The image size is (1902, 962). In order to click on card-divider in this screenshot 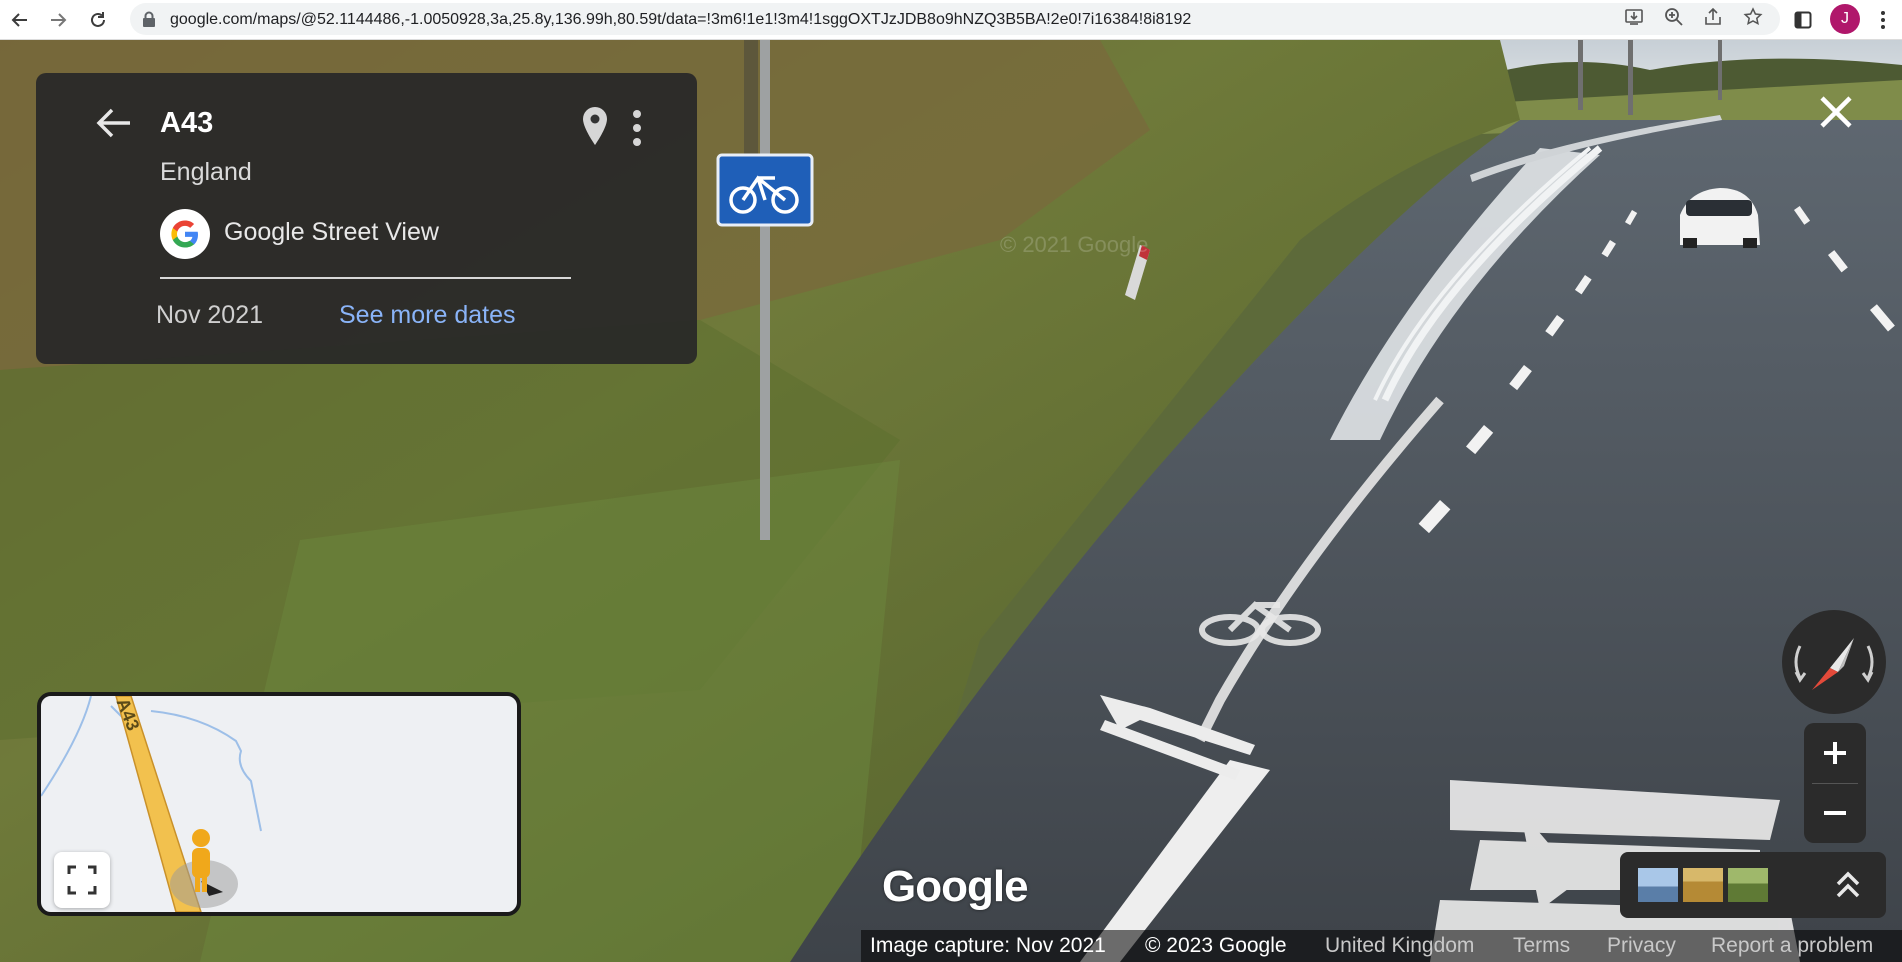, I will do `click(365, 278)`.